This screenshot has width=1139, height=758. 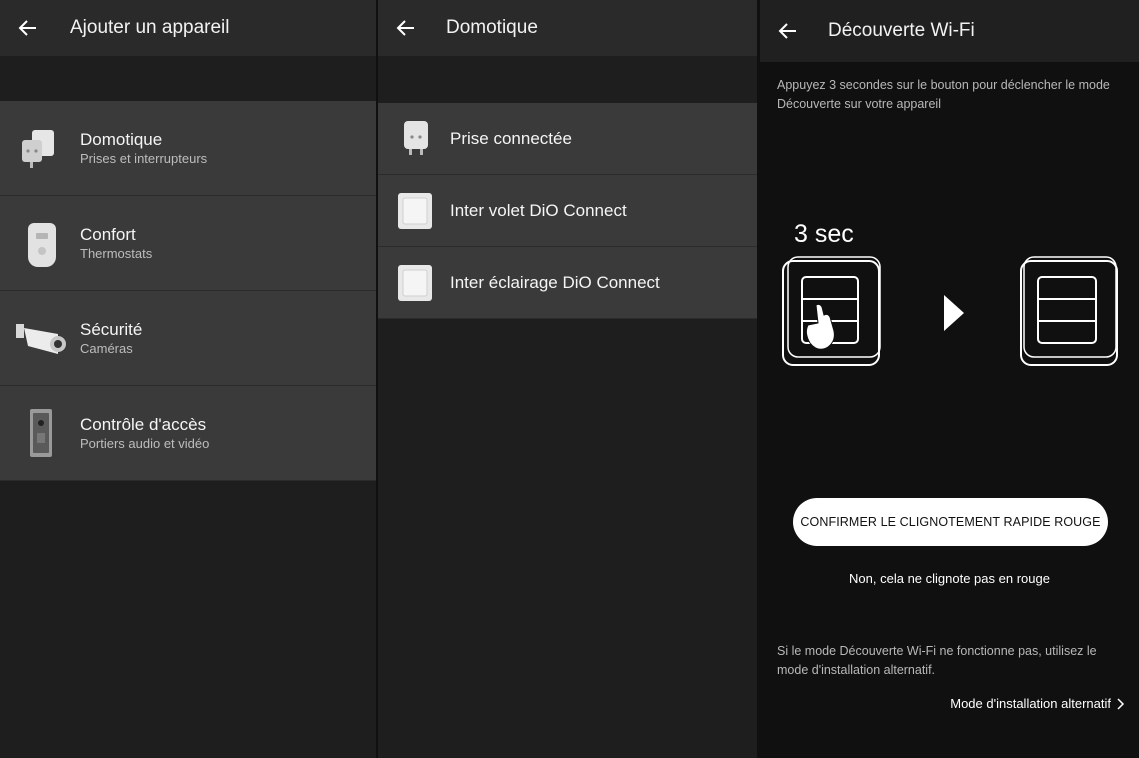 What do you see at coordinates (1121, 703) in the screenshot?
I see `chevron-right-icon` at bounding box center [1121, 703].